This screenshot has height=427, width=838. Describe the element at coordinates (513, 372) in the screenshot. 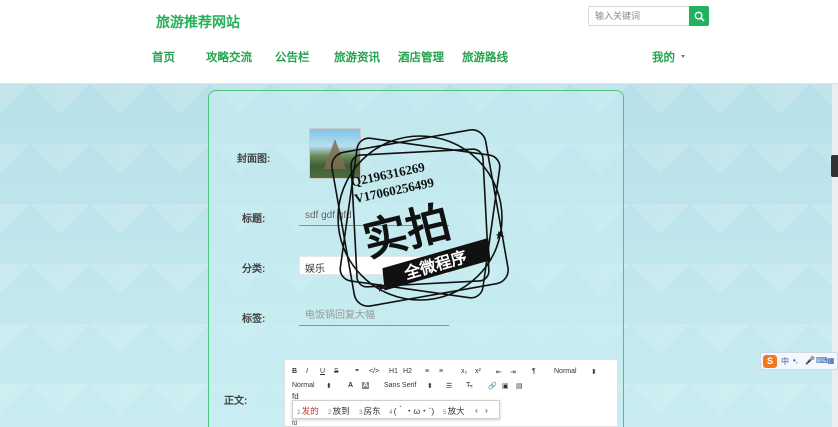

I see `indent-button: ⇥` at that location.